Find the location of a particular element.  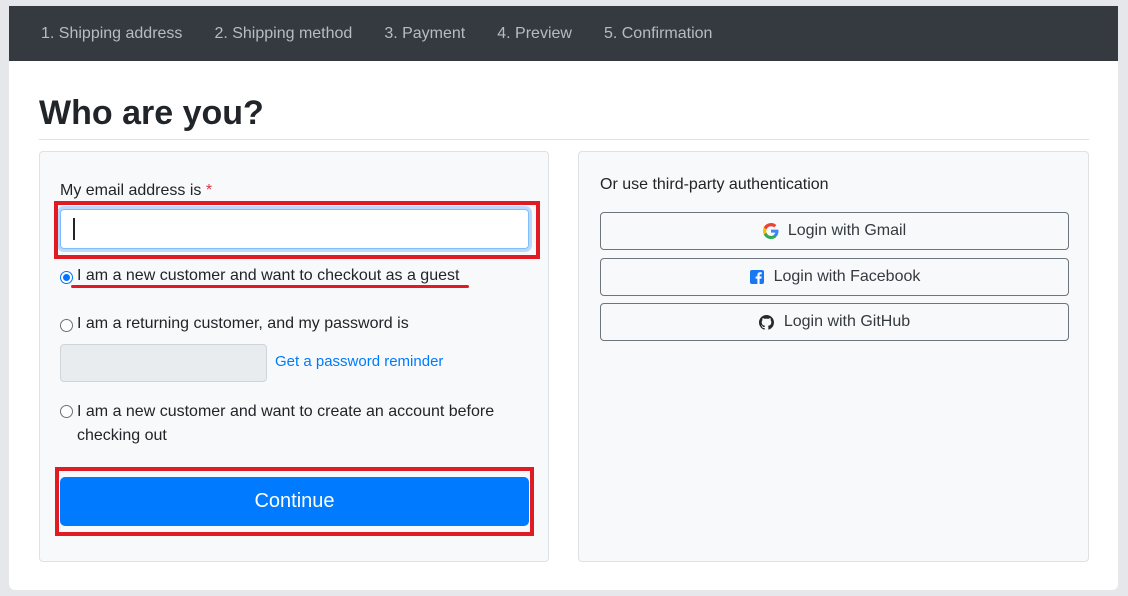

login-github-label: Login with GitHub is located at coordinates (847, 321).